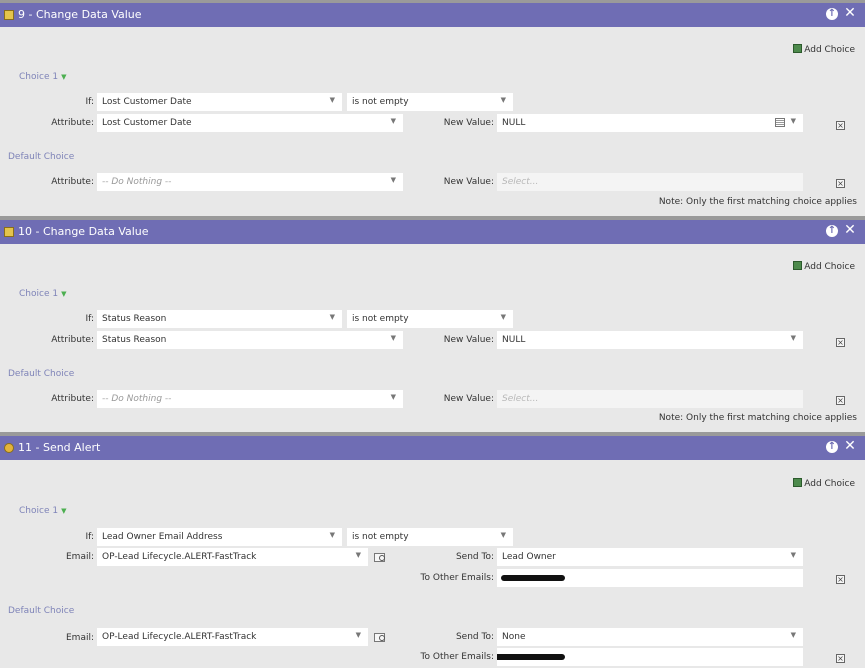  Describe the element at coordinates (533, 578) in the screenshot. I see `redacted-scribble` at that location.